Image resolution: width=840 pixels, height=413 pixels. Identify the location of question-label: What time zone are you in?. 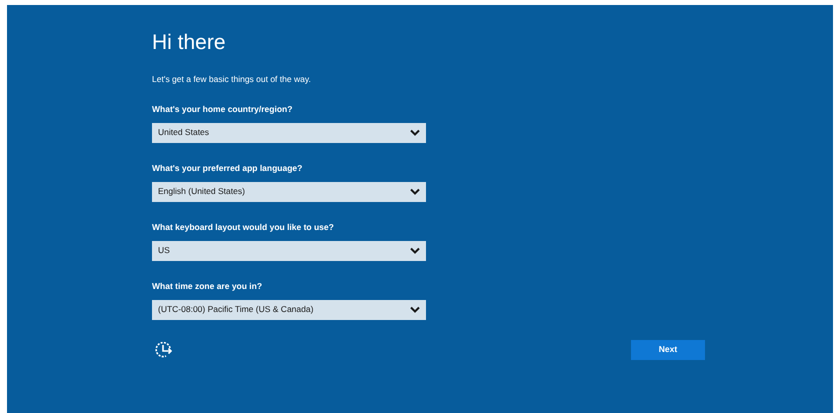
(207, 286).